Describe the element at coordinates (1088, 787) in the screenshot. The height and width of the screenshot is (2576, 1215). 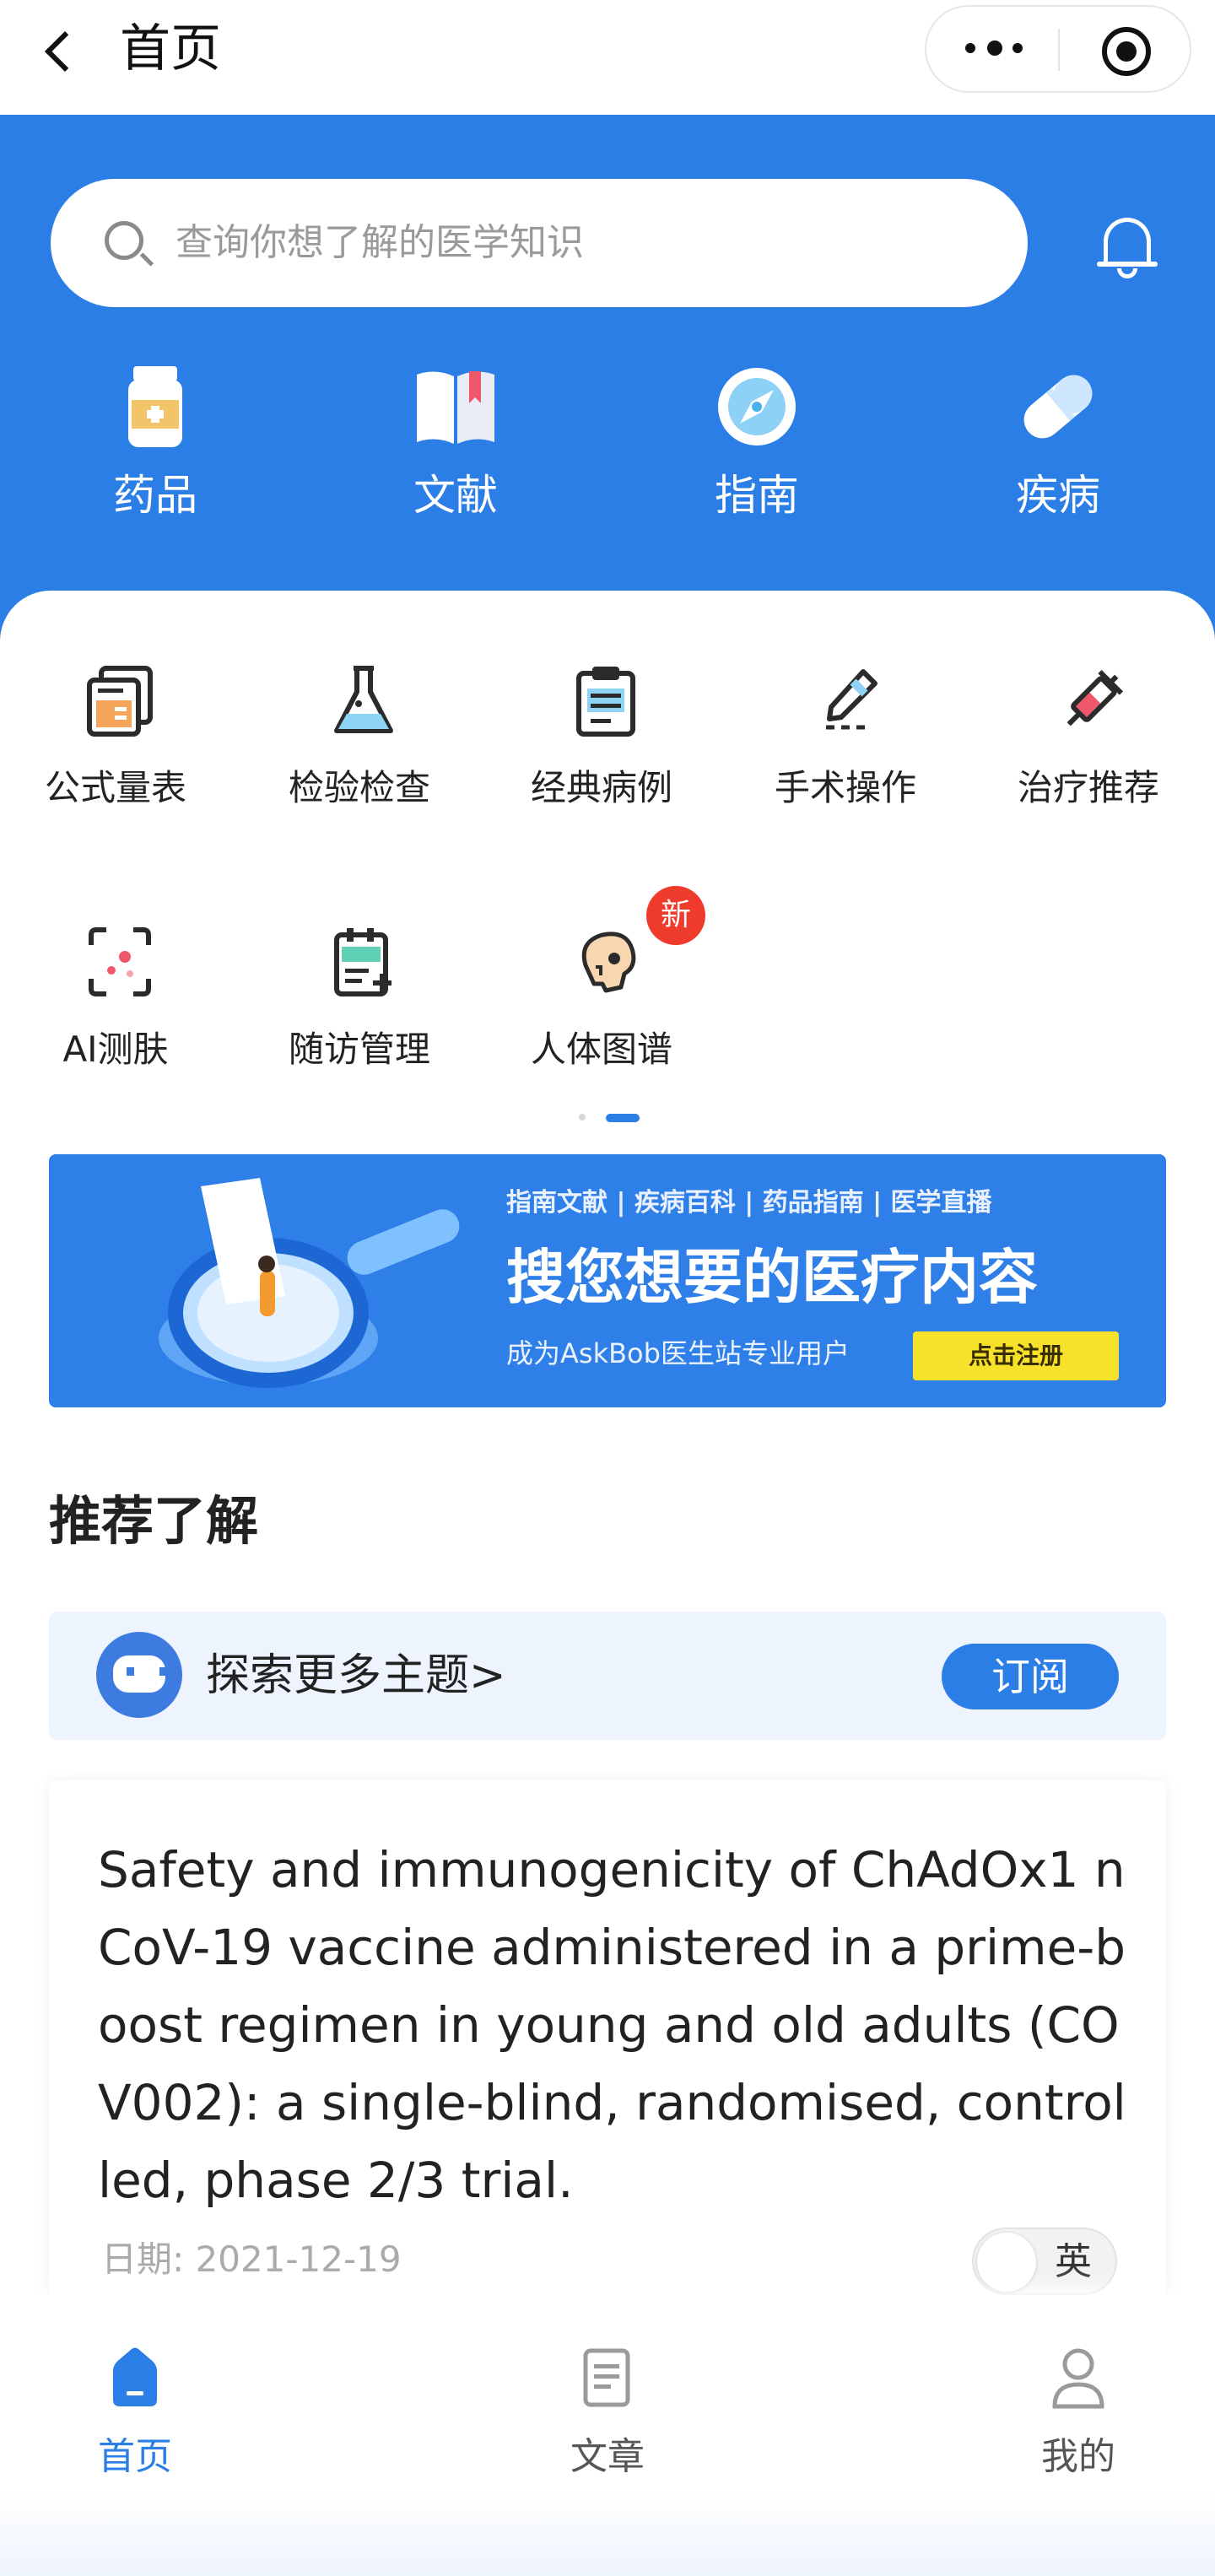
I see `tool-label: 治疗推荐` at that location.